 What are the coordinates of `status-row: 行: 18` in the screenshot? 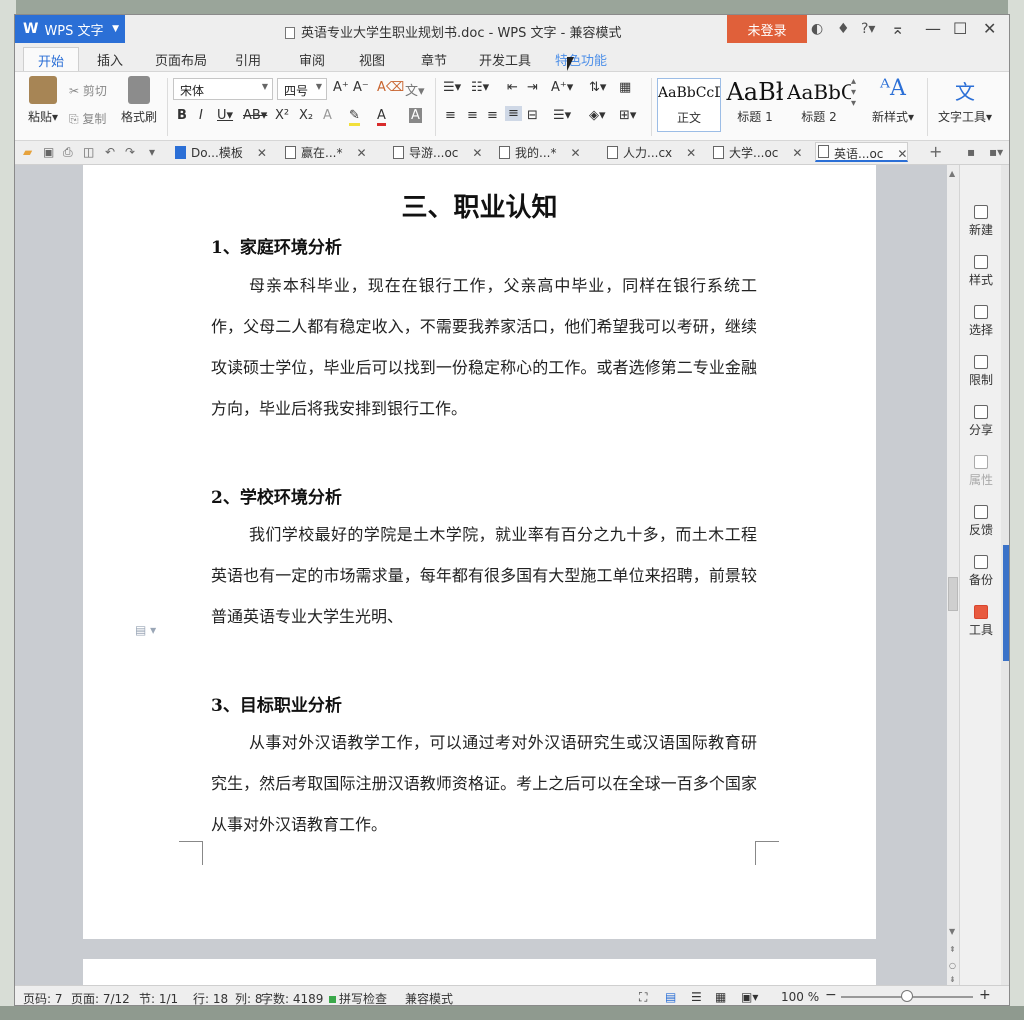 It's located at (210, 997).